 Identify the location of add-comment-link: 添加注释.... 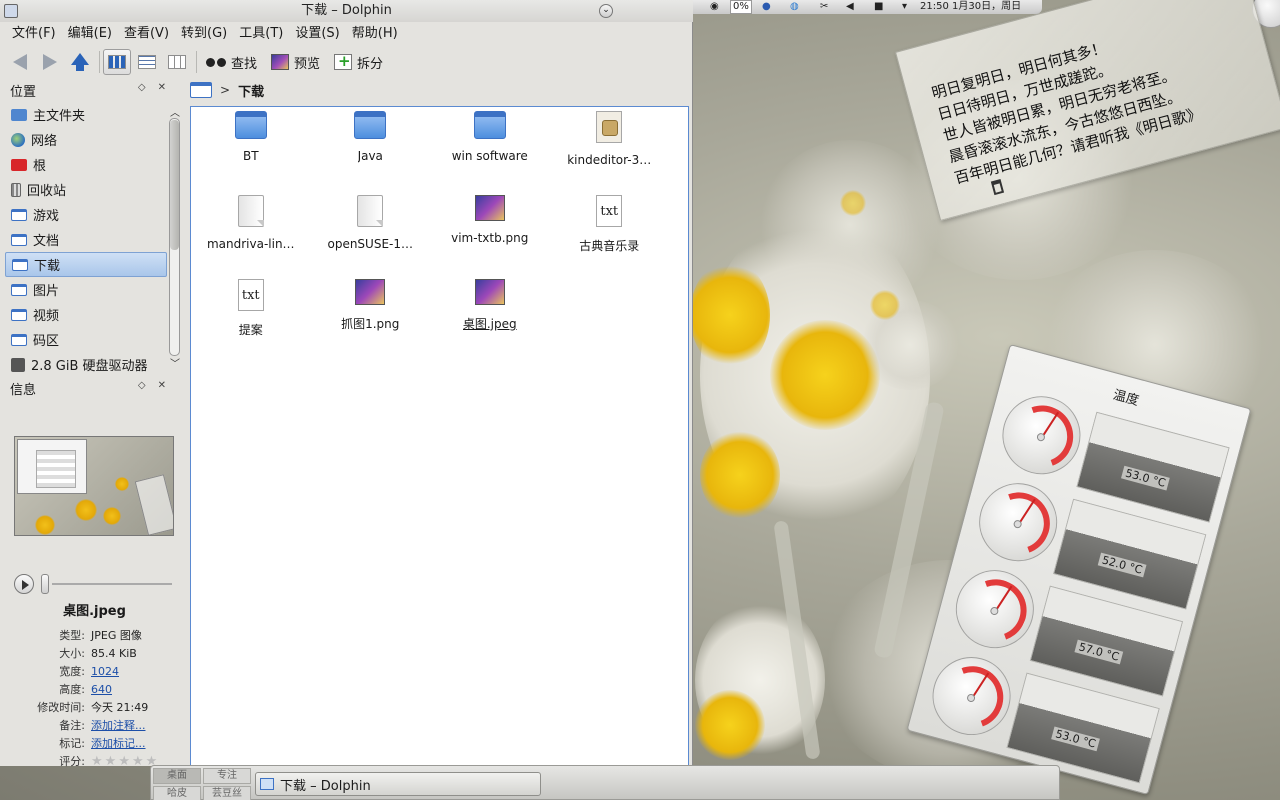
(118, 725).